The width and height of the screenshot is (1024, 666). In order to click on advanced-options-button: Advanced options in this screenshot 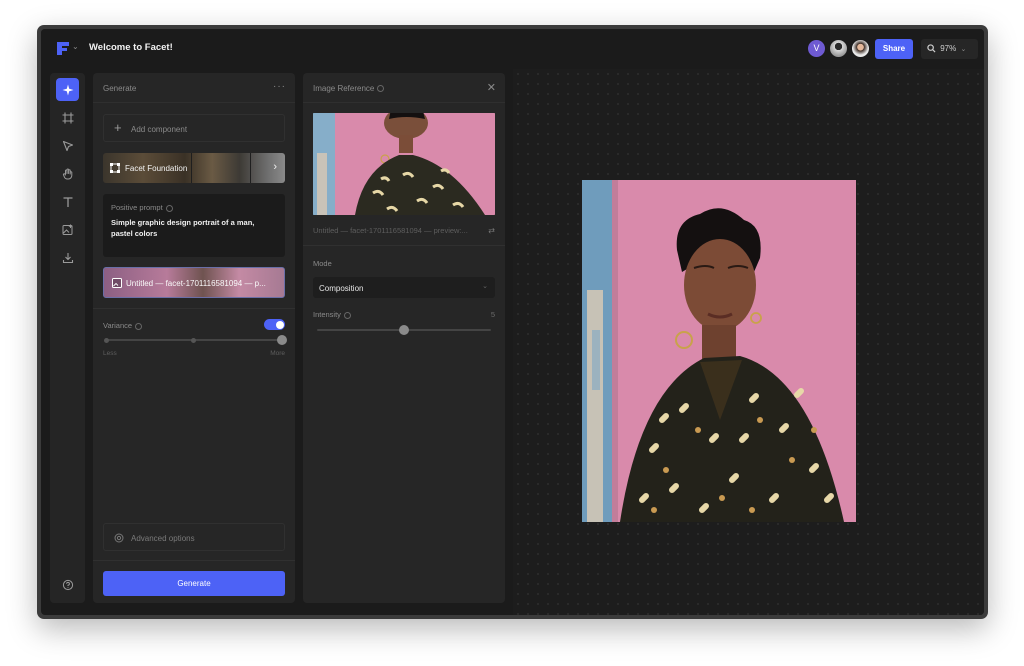, I will do `click(194, 537)`.